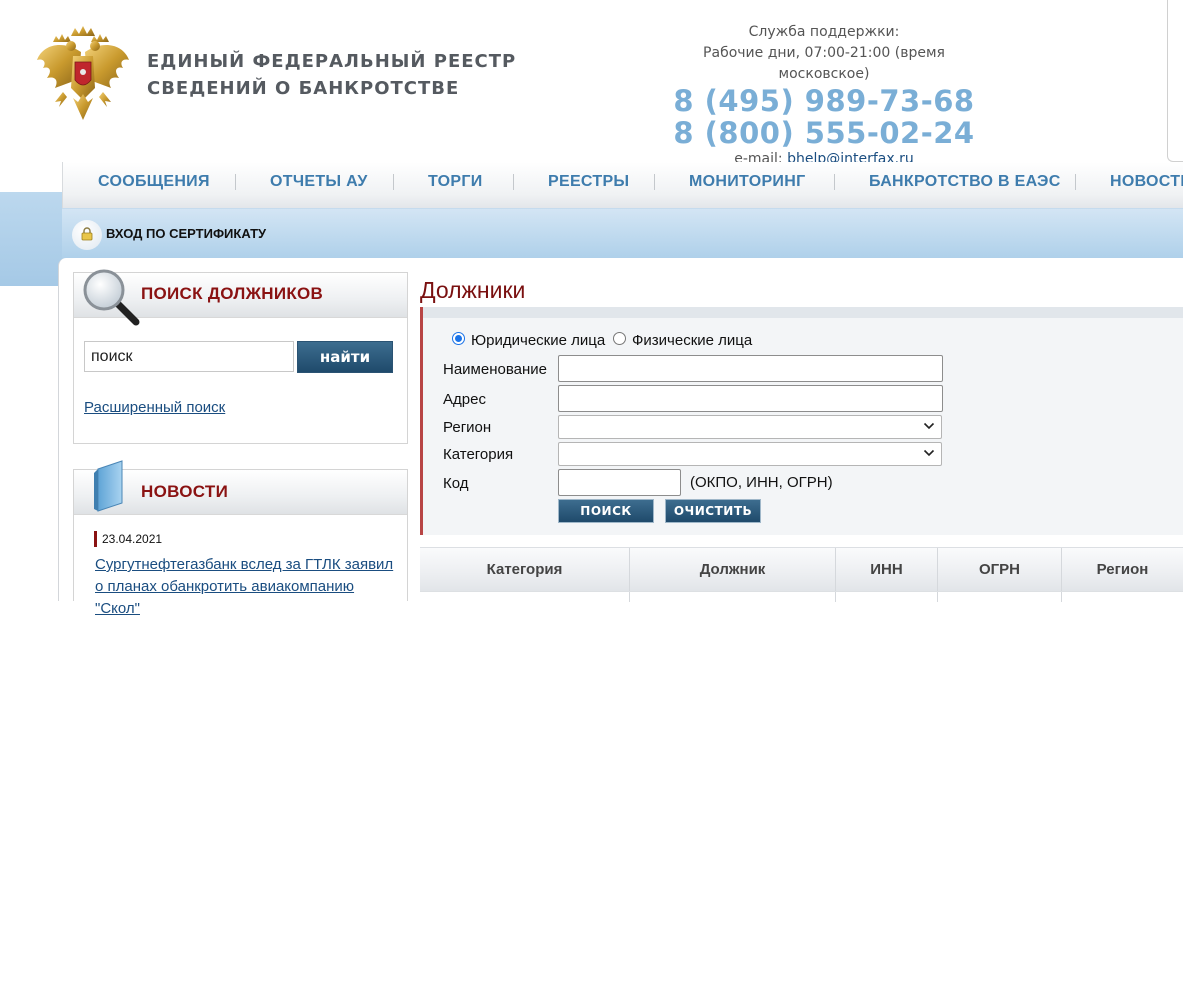 The image size is (1183, 1000). Describe the element at coordinates (467, 427) in the screenshot. I see `region-label: Регион` at that location.